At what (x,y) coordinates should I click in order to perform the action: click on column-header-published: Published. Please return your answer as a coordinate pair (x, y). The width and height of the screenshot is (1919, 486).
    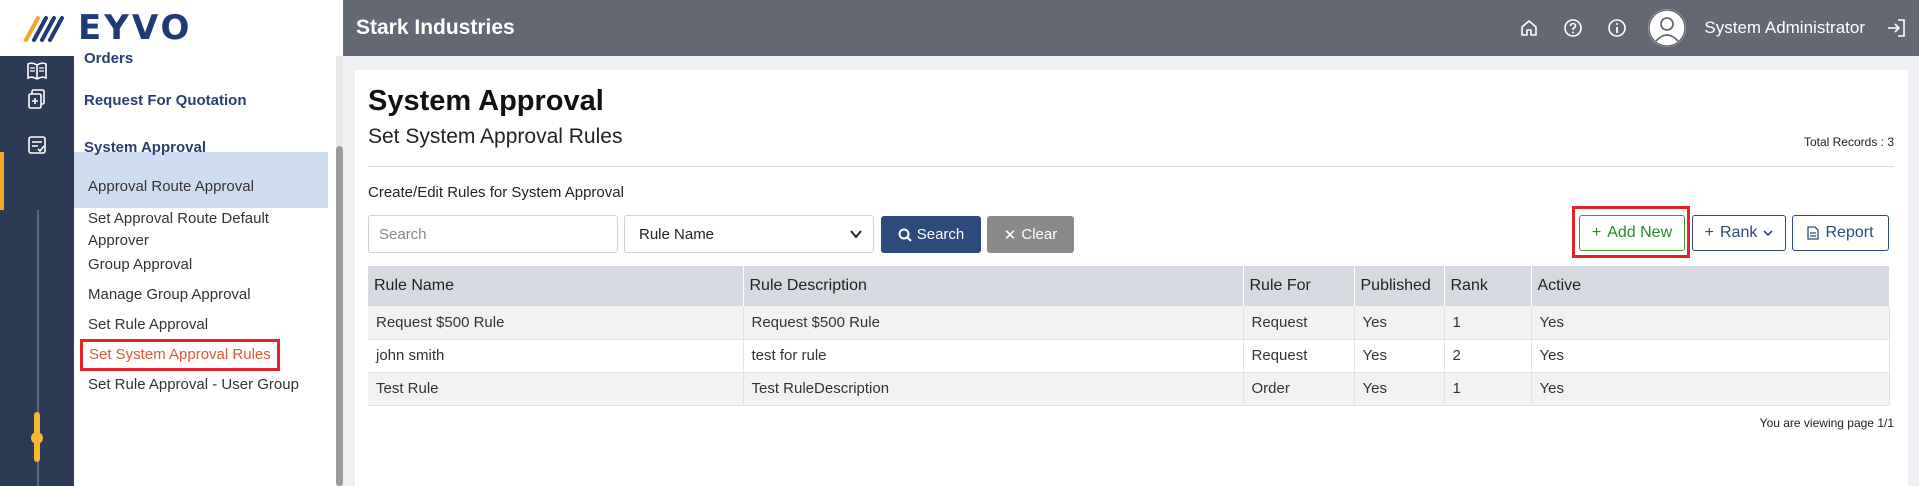
    Looking at the image, I should click on (1399, 286).